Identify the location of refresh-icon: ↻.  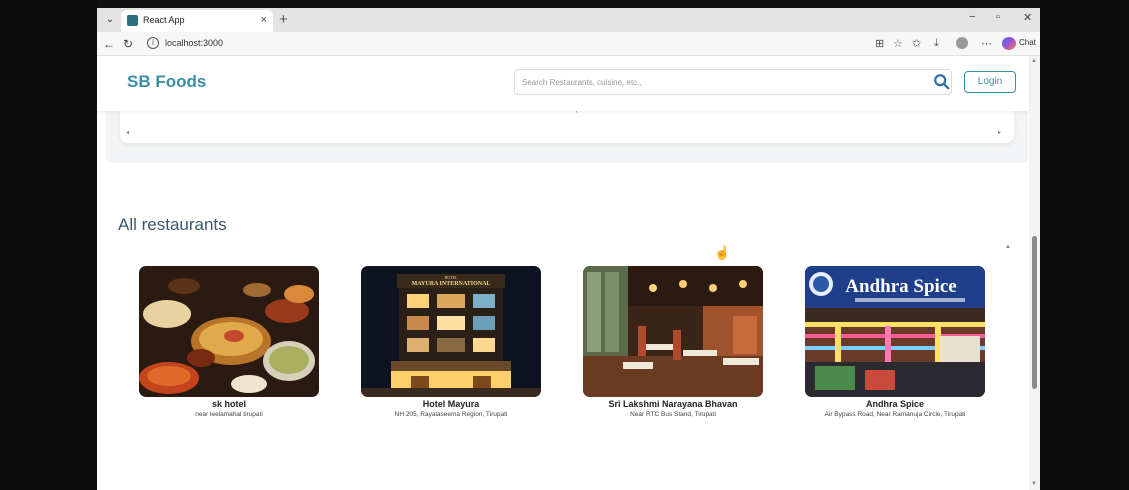
(128, 44).